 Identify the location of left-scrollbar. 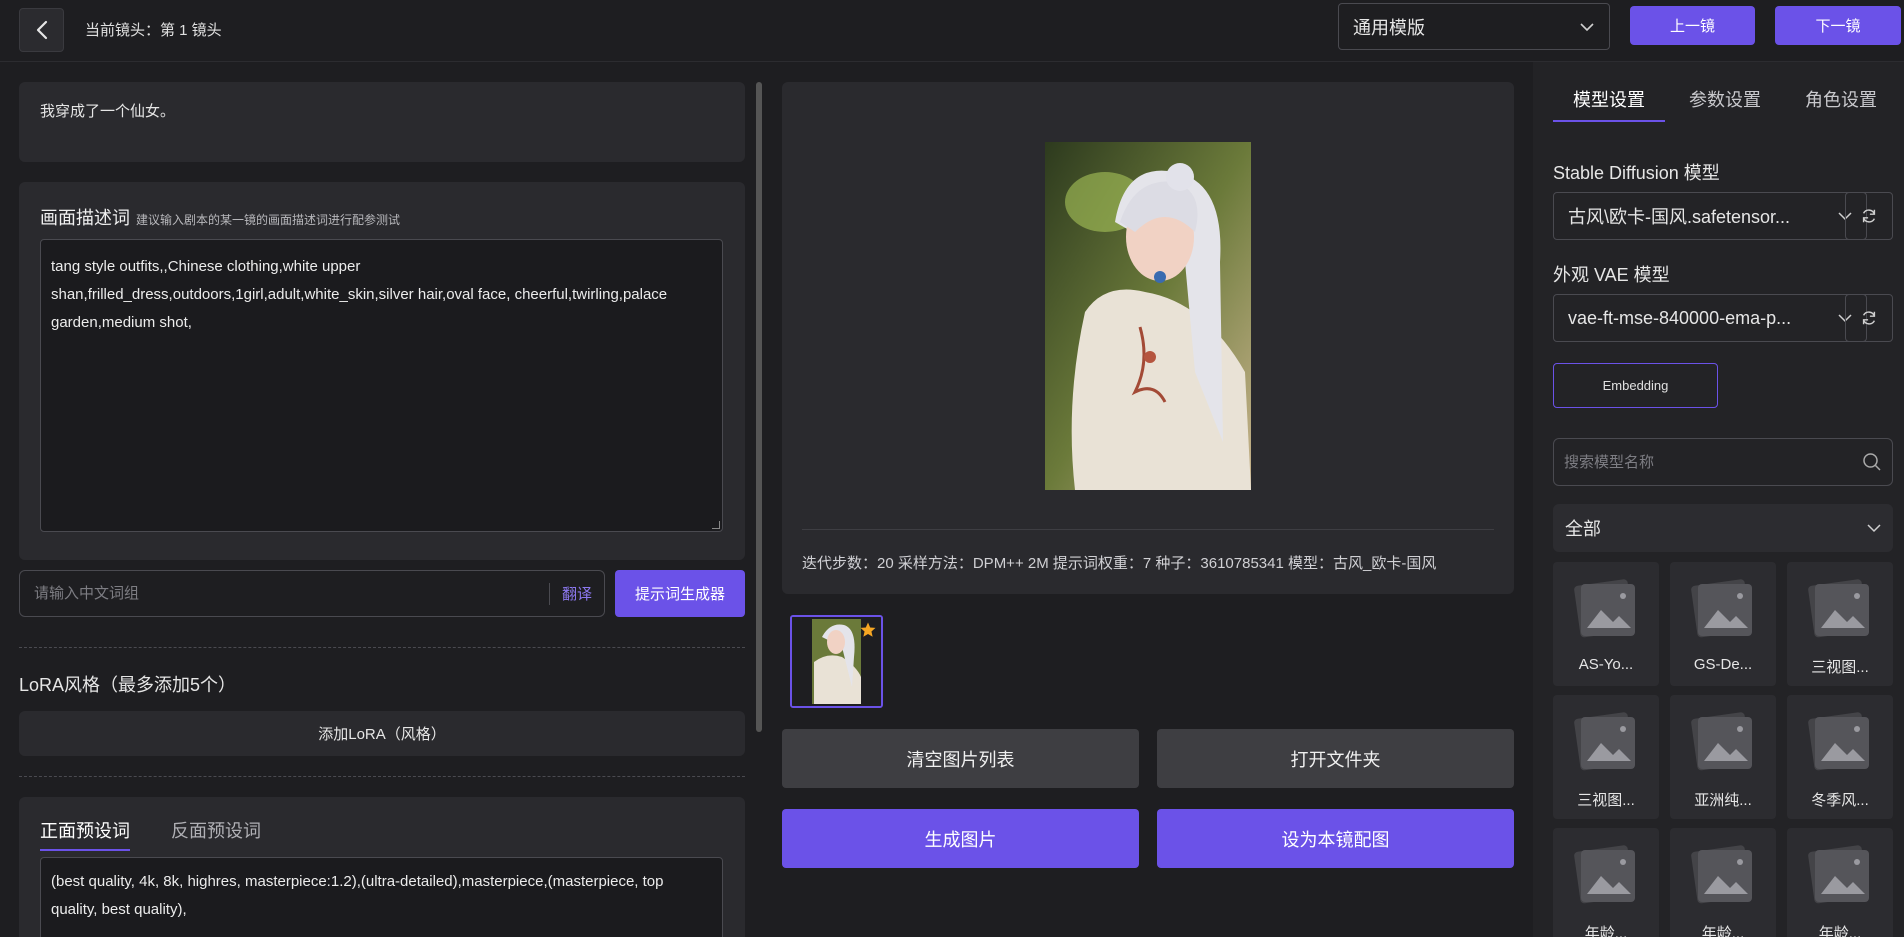
(759, 407).